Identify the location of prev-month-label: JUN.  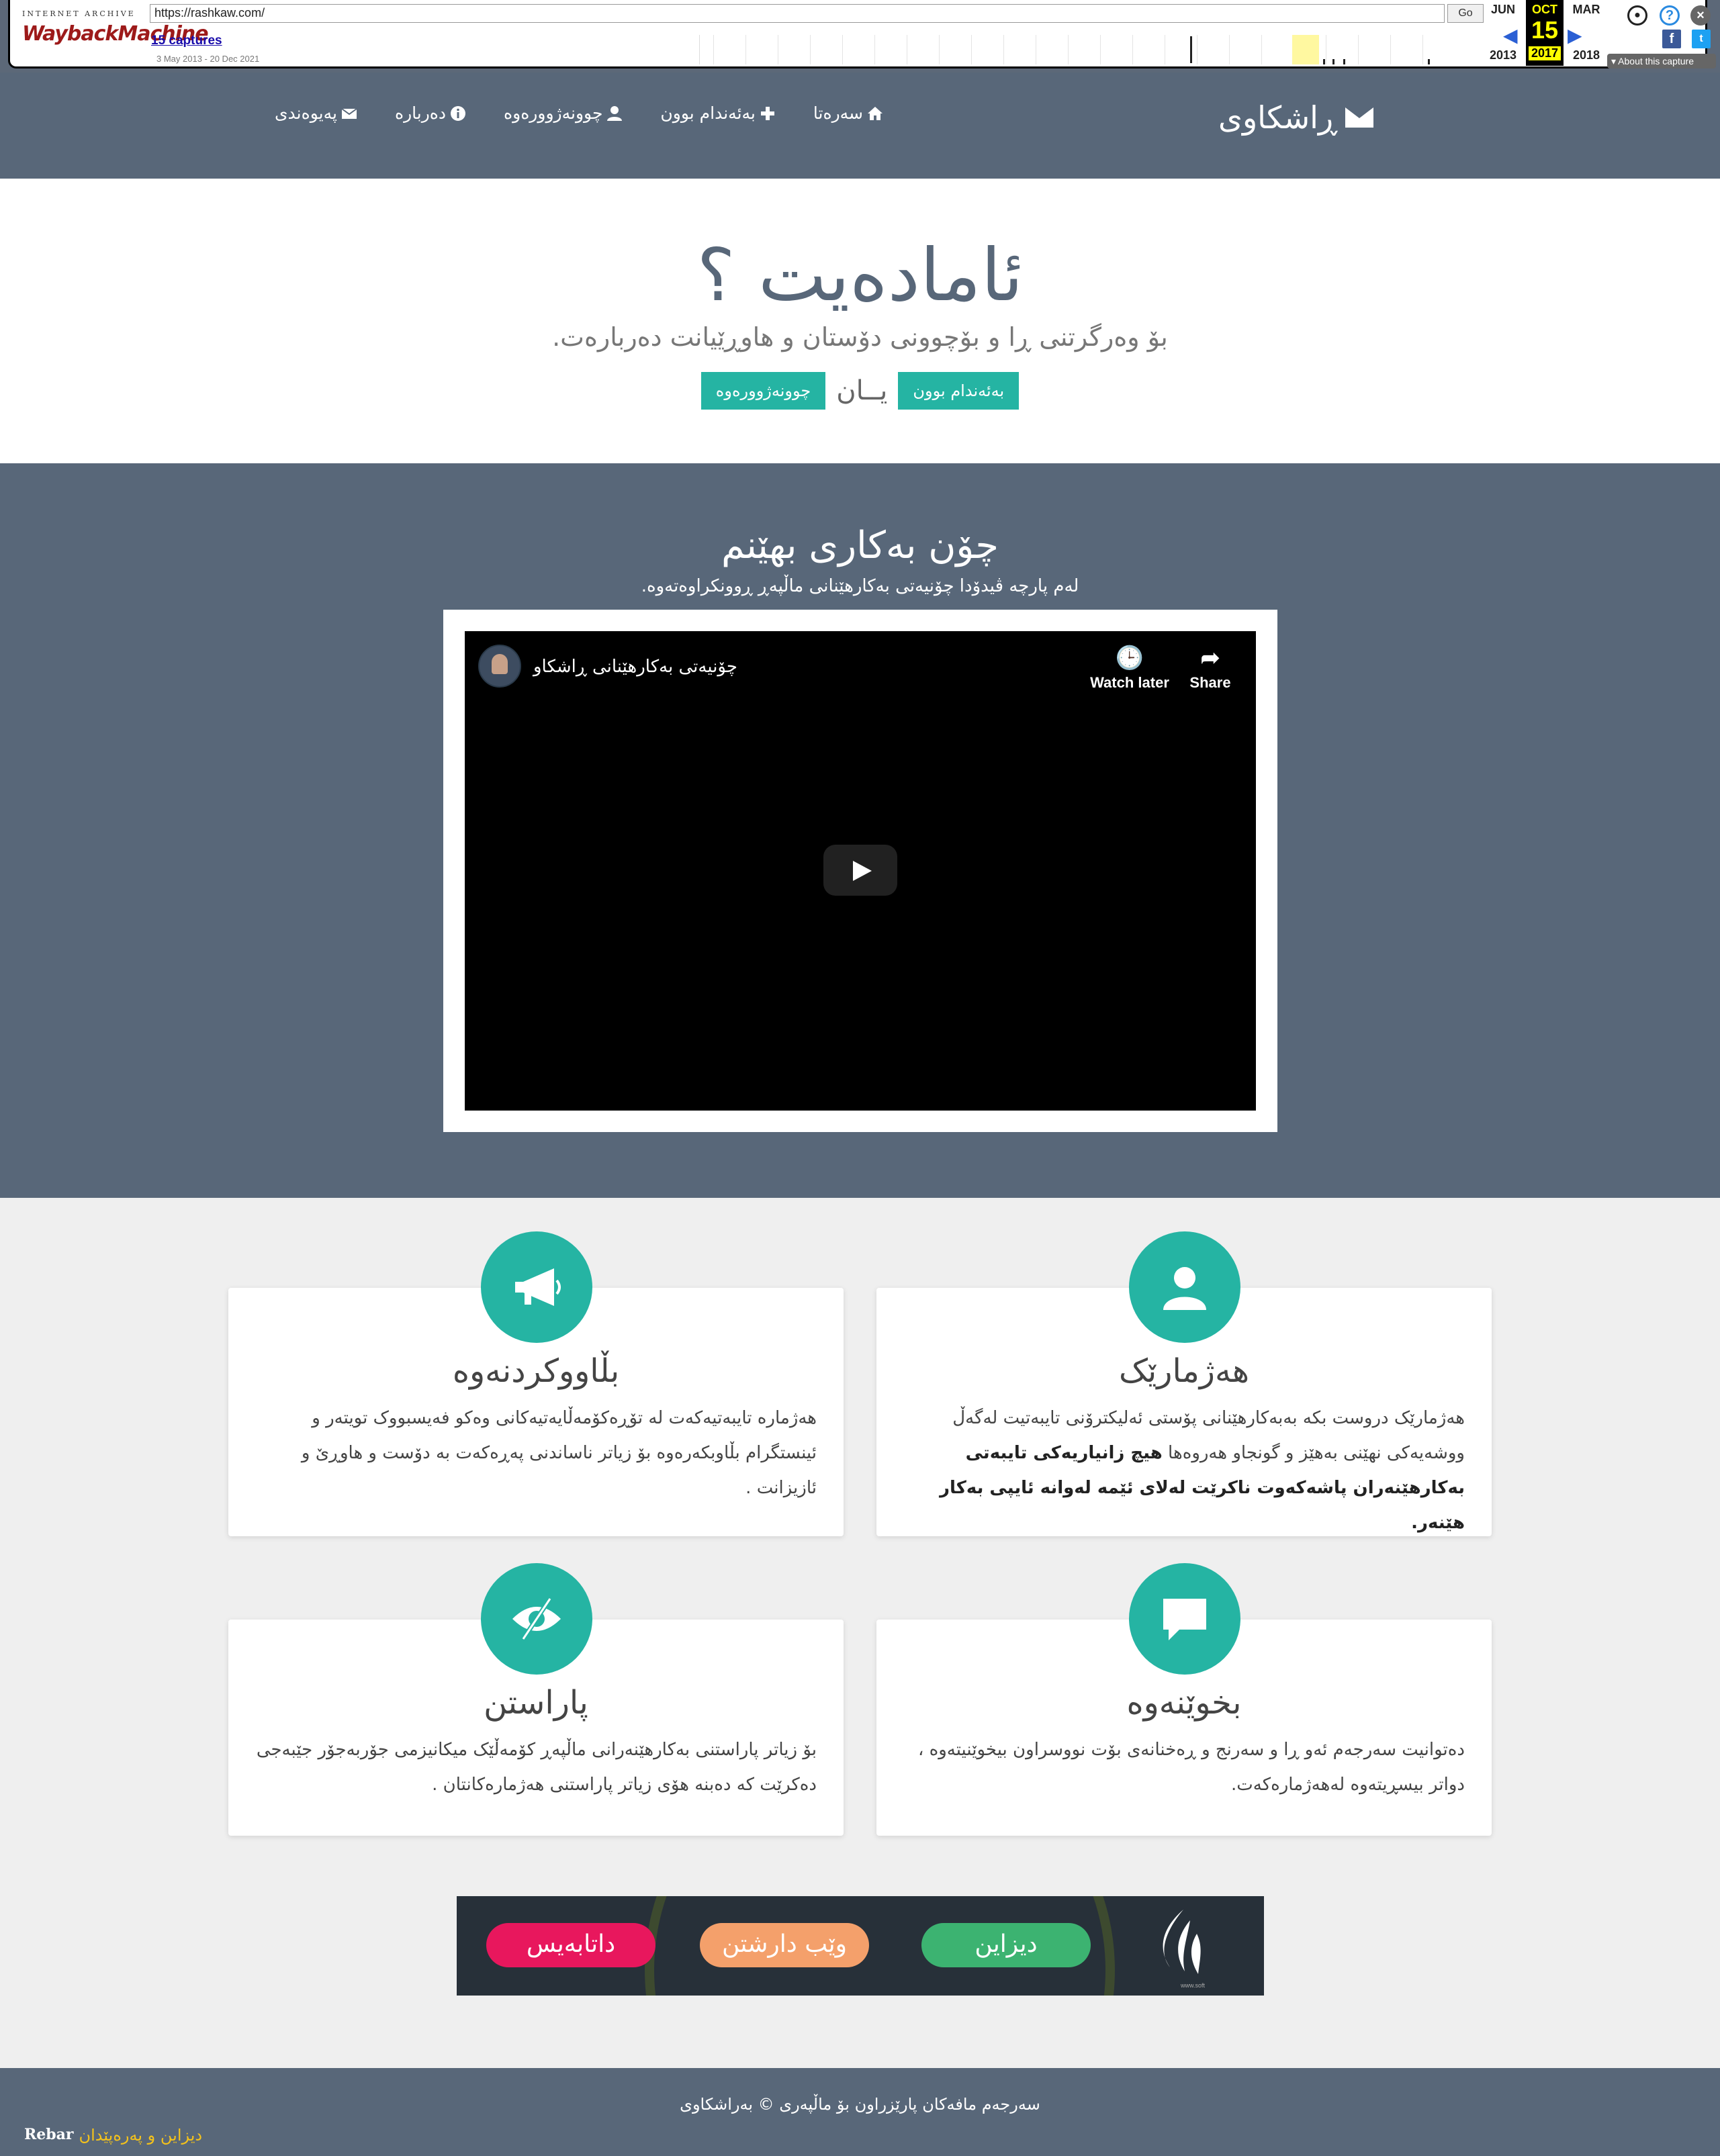
(1503, 10).